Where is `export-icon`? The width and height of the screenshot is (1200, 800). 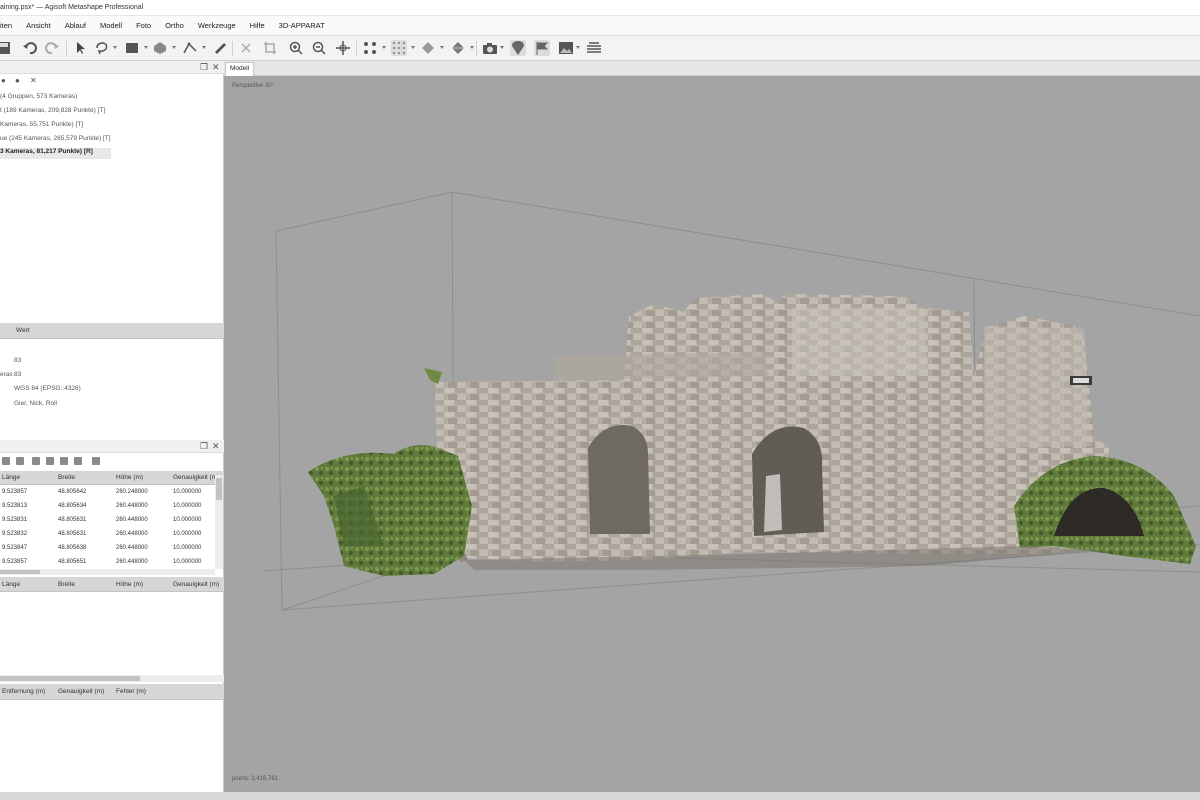 export-icon is located at coordinates (50, 461).